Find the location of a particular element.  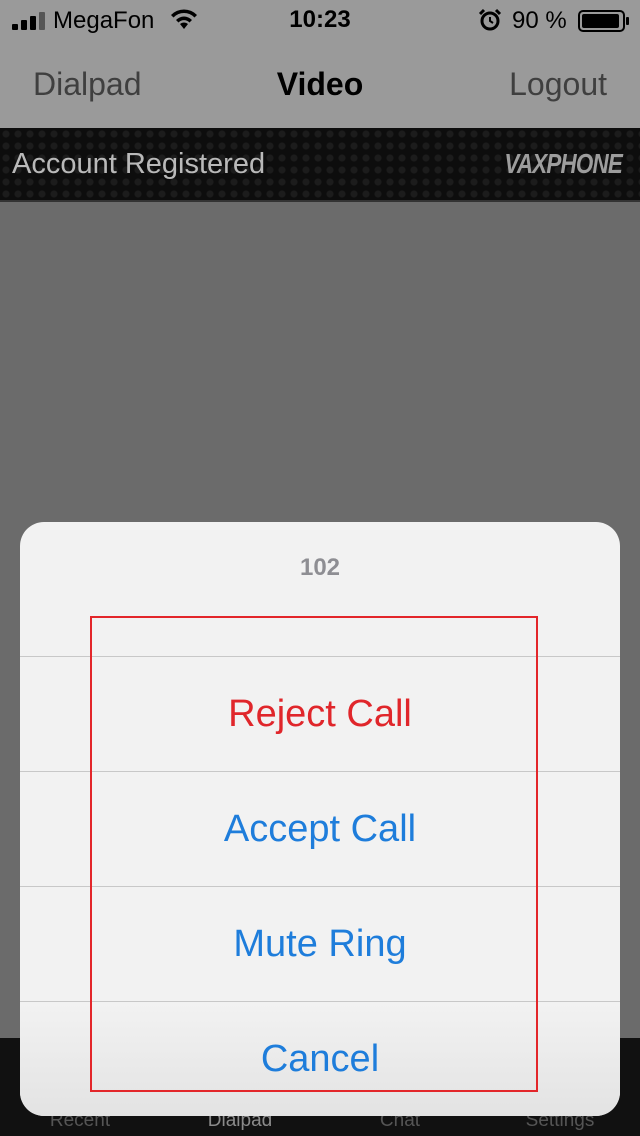

account-status-text: Account Registered is located at coordinates (139, 164).